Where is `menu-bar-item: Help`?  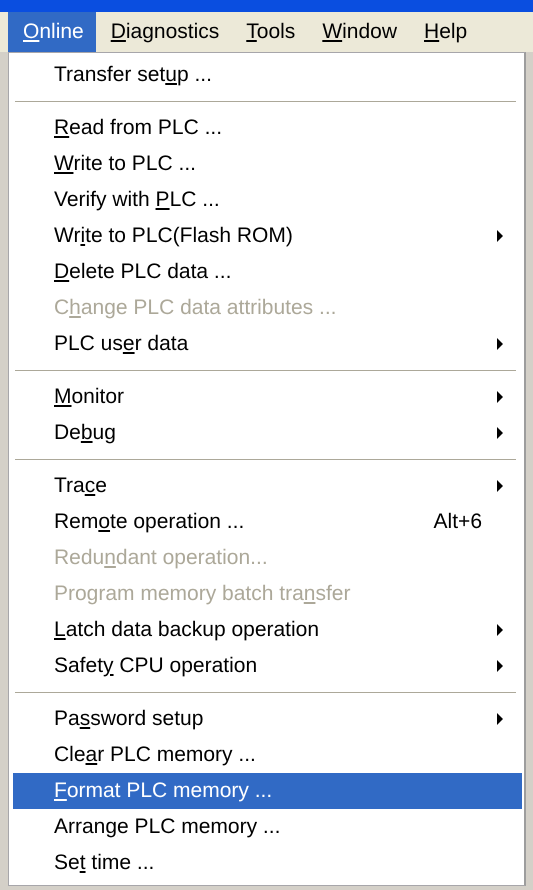
menu-bar-item: Help is located at coordinates (444, 32).